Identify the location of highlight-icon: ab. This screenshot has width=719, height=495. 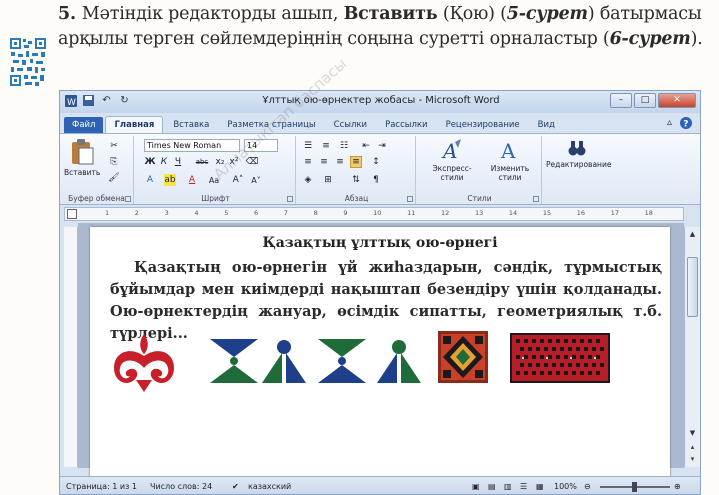
(170, 180).